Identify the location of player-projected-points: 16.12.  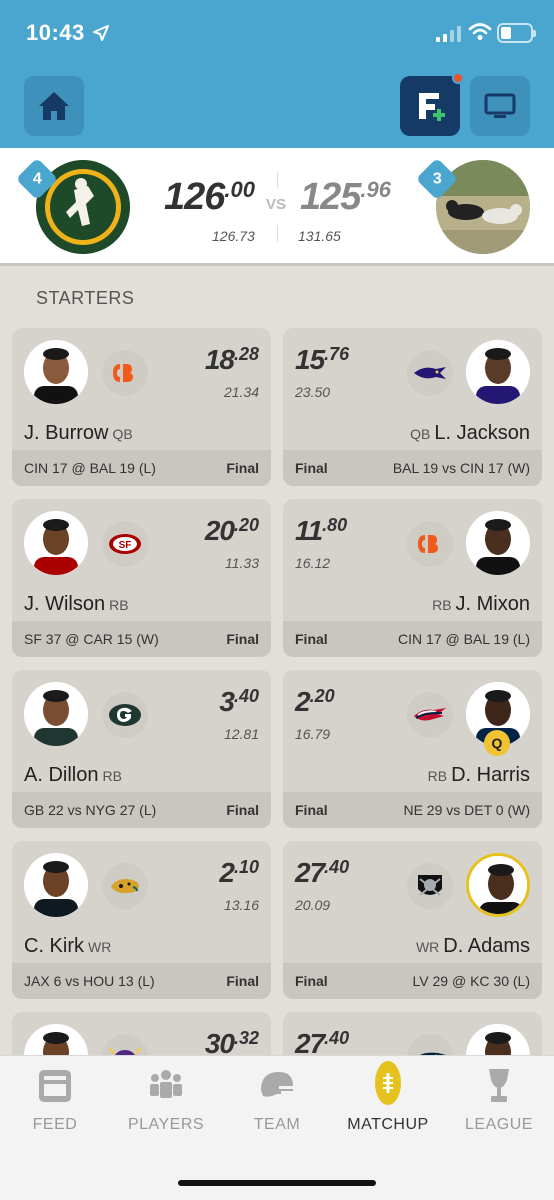
(313, 563).